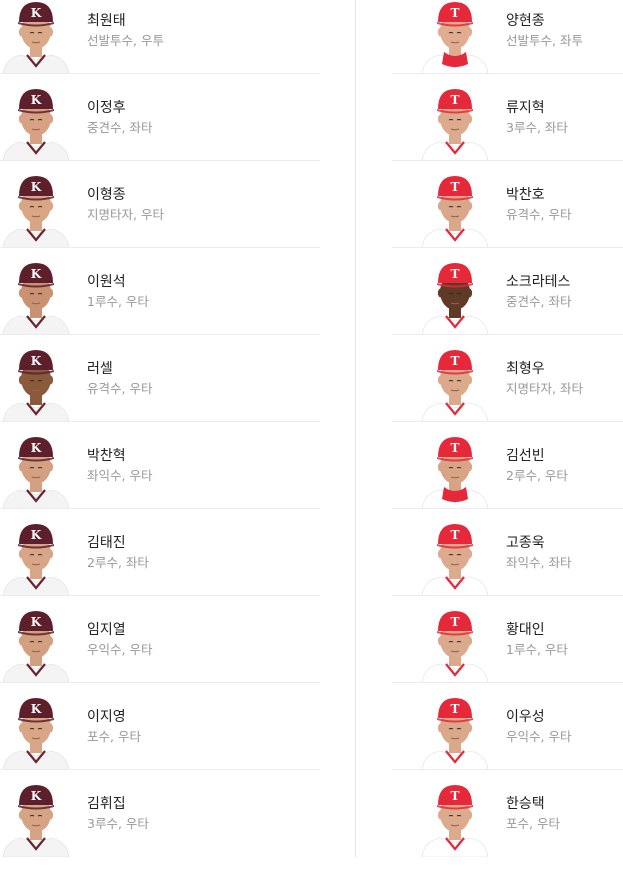 The image size is (623, 870). I want to click on player-row: K 이원석 1루수, 우타, so click(160, 304).